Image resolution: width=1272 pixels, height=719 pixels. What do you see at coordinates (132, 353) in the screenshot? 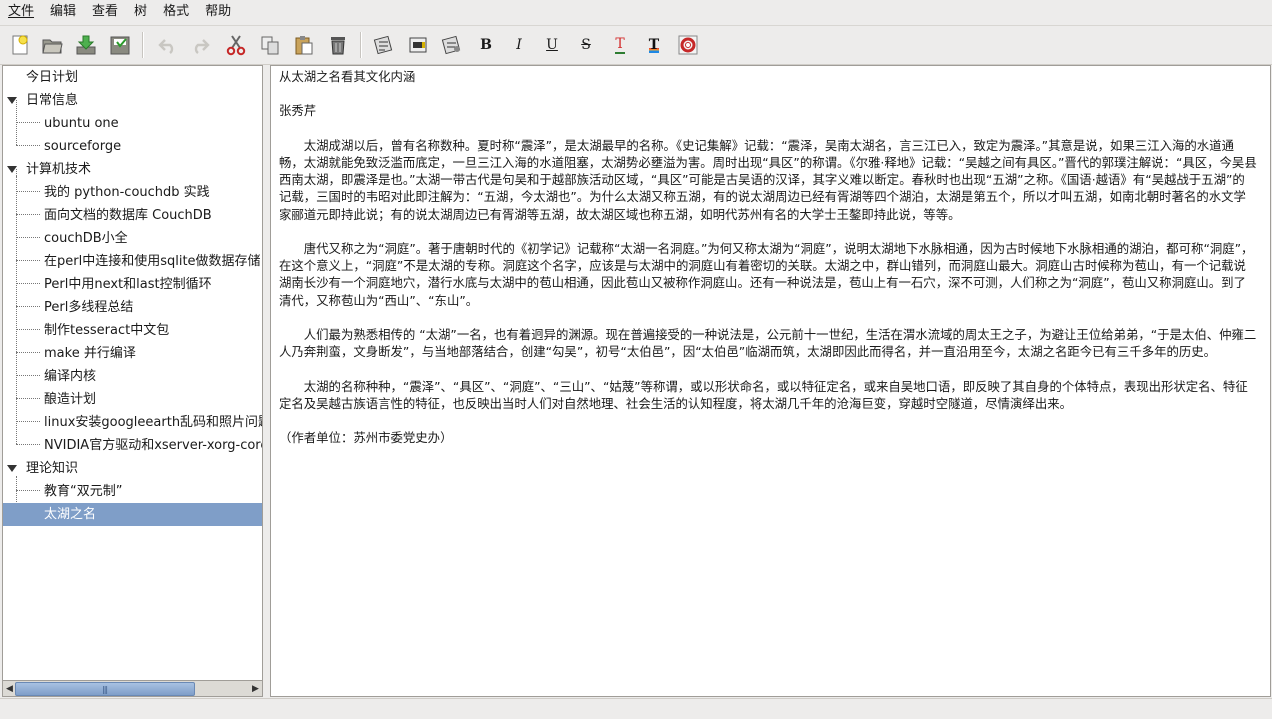
I see `tree-item: make 并行编译` at bounding box center [132, 353].